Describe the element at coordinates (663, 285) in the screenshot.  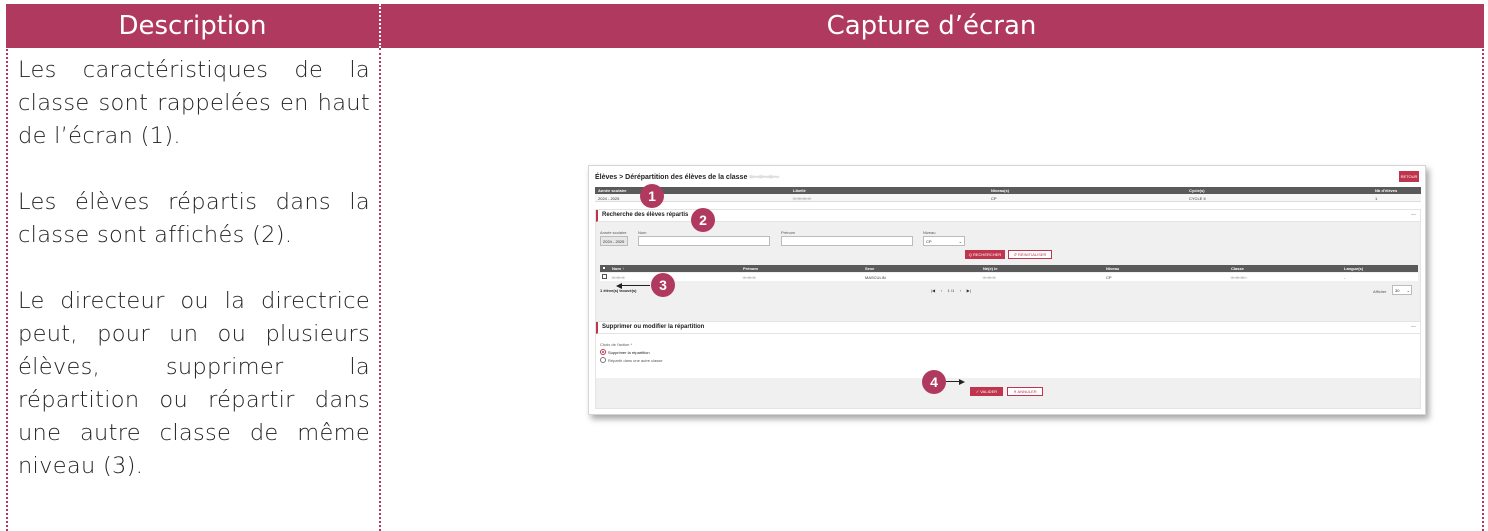
I see `marker-3: 3` at that location.